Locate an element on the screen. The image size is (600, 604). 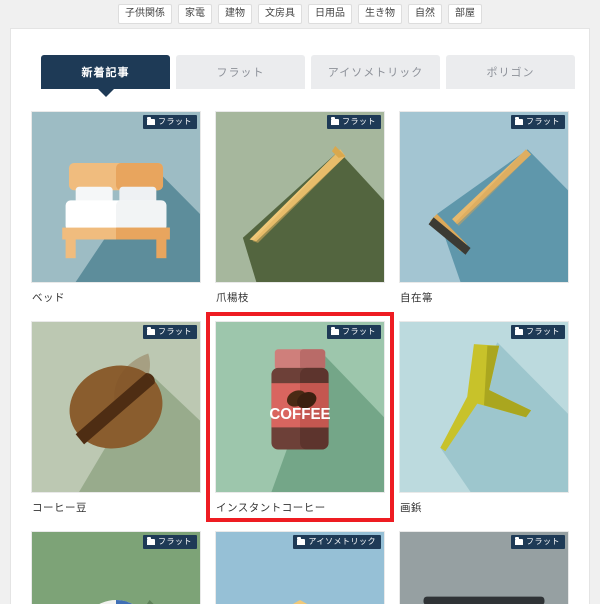
tag-filter-5: 生き物 is located at coordinates (380, 14).